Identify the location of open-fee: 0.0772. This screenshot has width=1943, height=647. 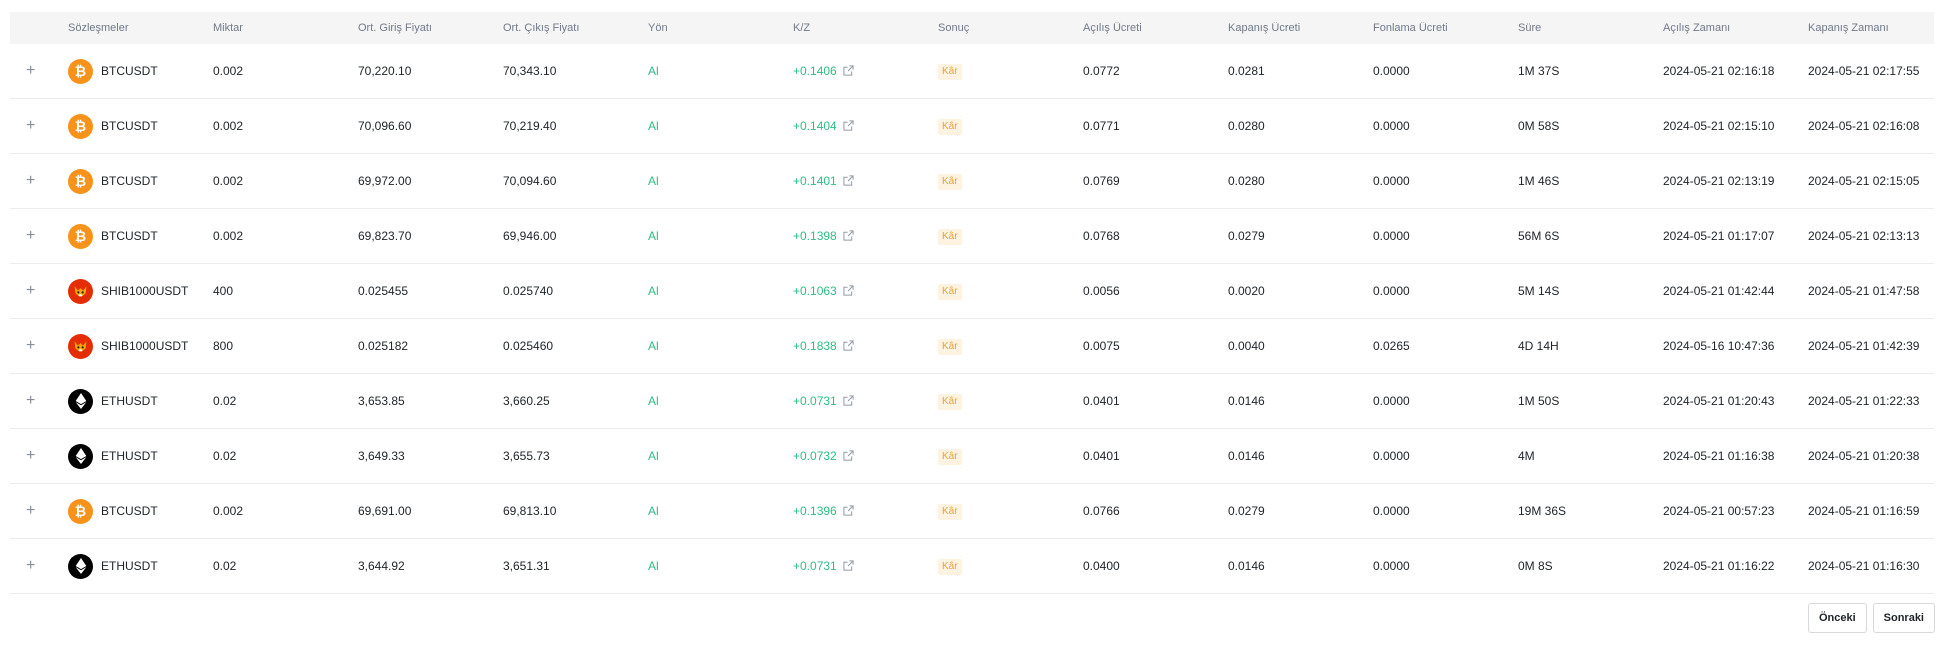
(1101, 71).